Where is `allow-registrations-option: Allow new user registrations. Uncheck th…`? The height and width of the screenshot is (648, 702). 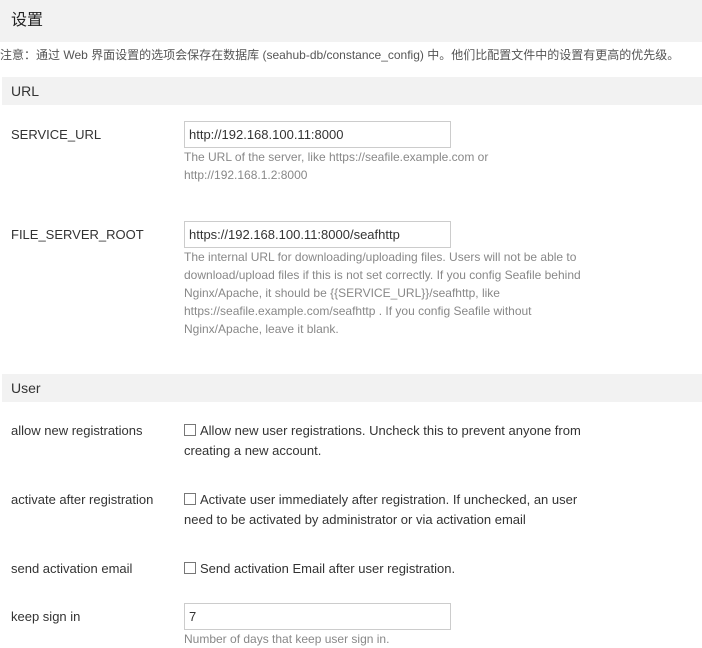
allow-registrations-option: Allow new user registrations. Uncheck th… is located at coordinates (389, 441).